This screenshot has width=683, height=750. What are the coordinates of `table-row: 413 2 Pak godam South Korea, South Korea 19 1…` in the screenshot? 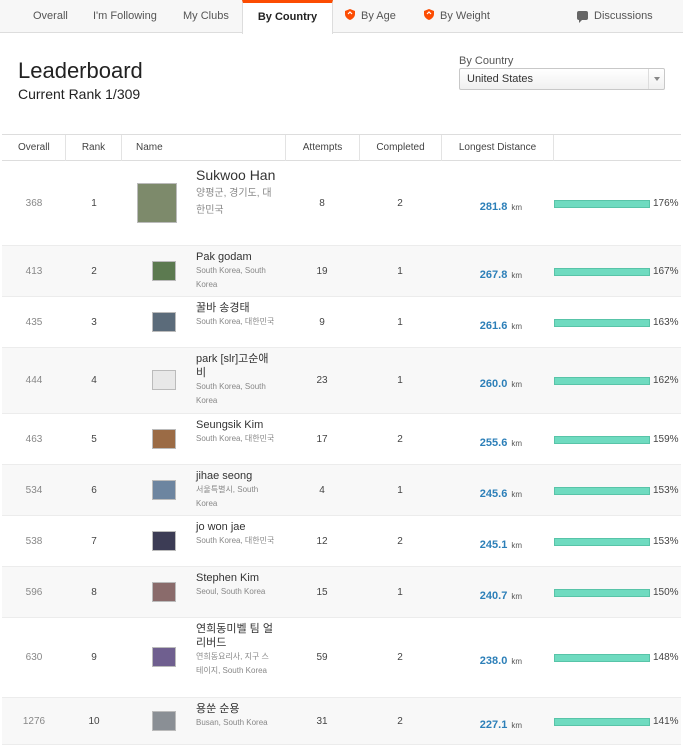 It's located at (341, 271).